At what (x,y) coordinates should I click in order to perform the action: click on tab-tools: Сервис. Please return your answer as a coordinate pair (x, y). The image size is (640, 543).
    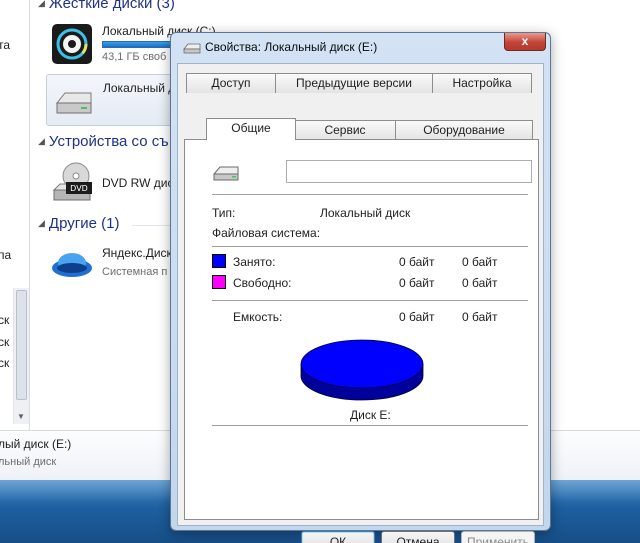
    Looking at the image, I should click on (345, 130).